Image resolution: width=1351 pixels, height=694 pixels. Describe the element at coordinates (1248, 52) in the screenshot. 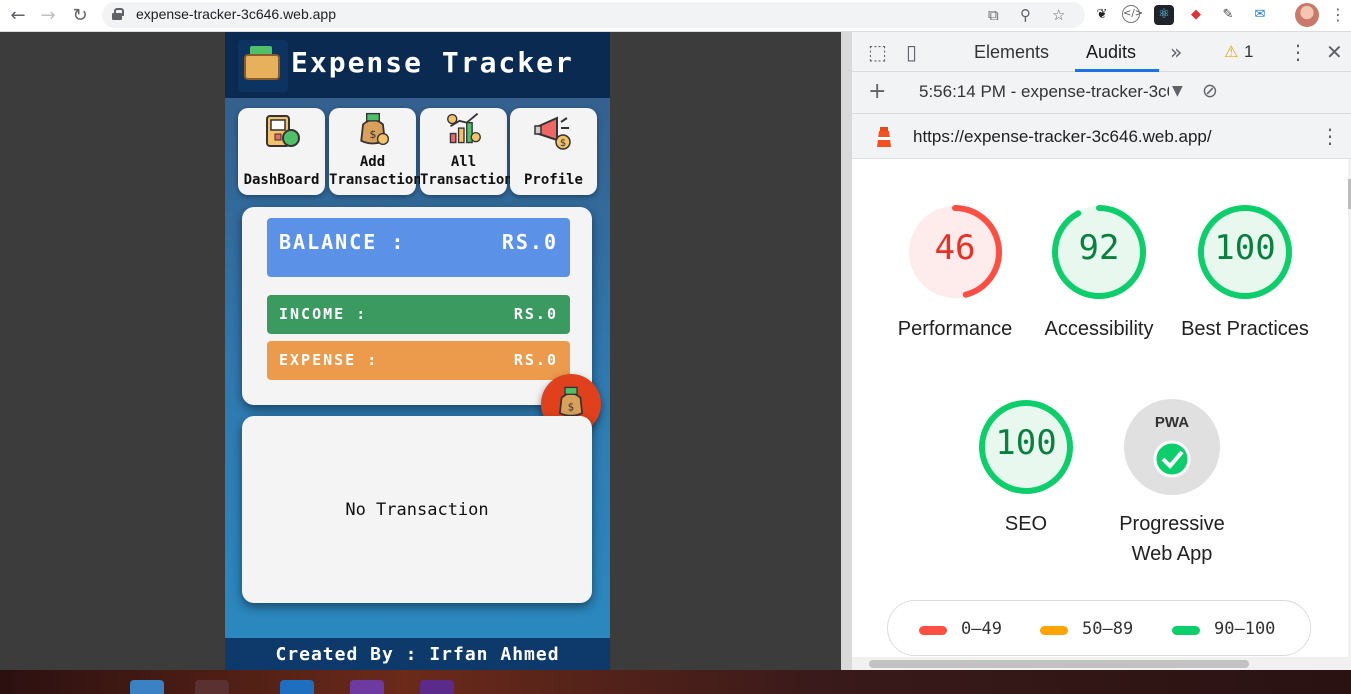

I see `warning-count: 1` at that location.